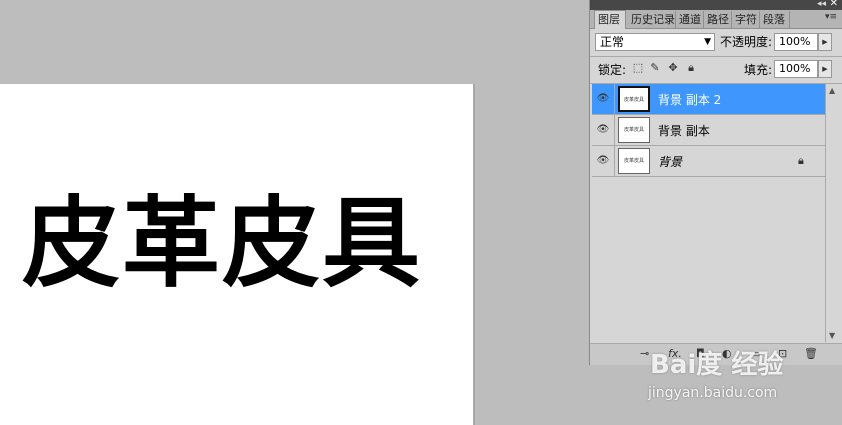  What do you see at coordinates (610, 19) in the screenshot?
I see `tab-layers: 图层` at bounding box center [610, 19].